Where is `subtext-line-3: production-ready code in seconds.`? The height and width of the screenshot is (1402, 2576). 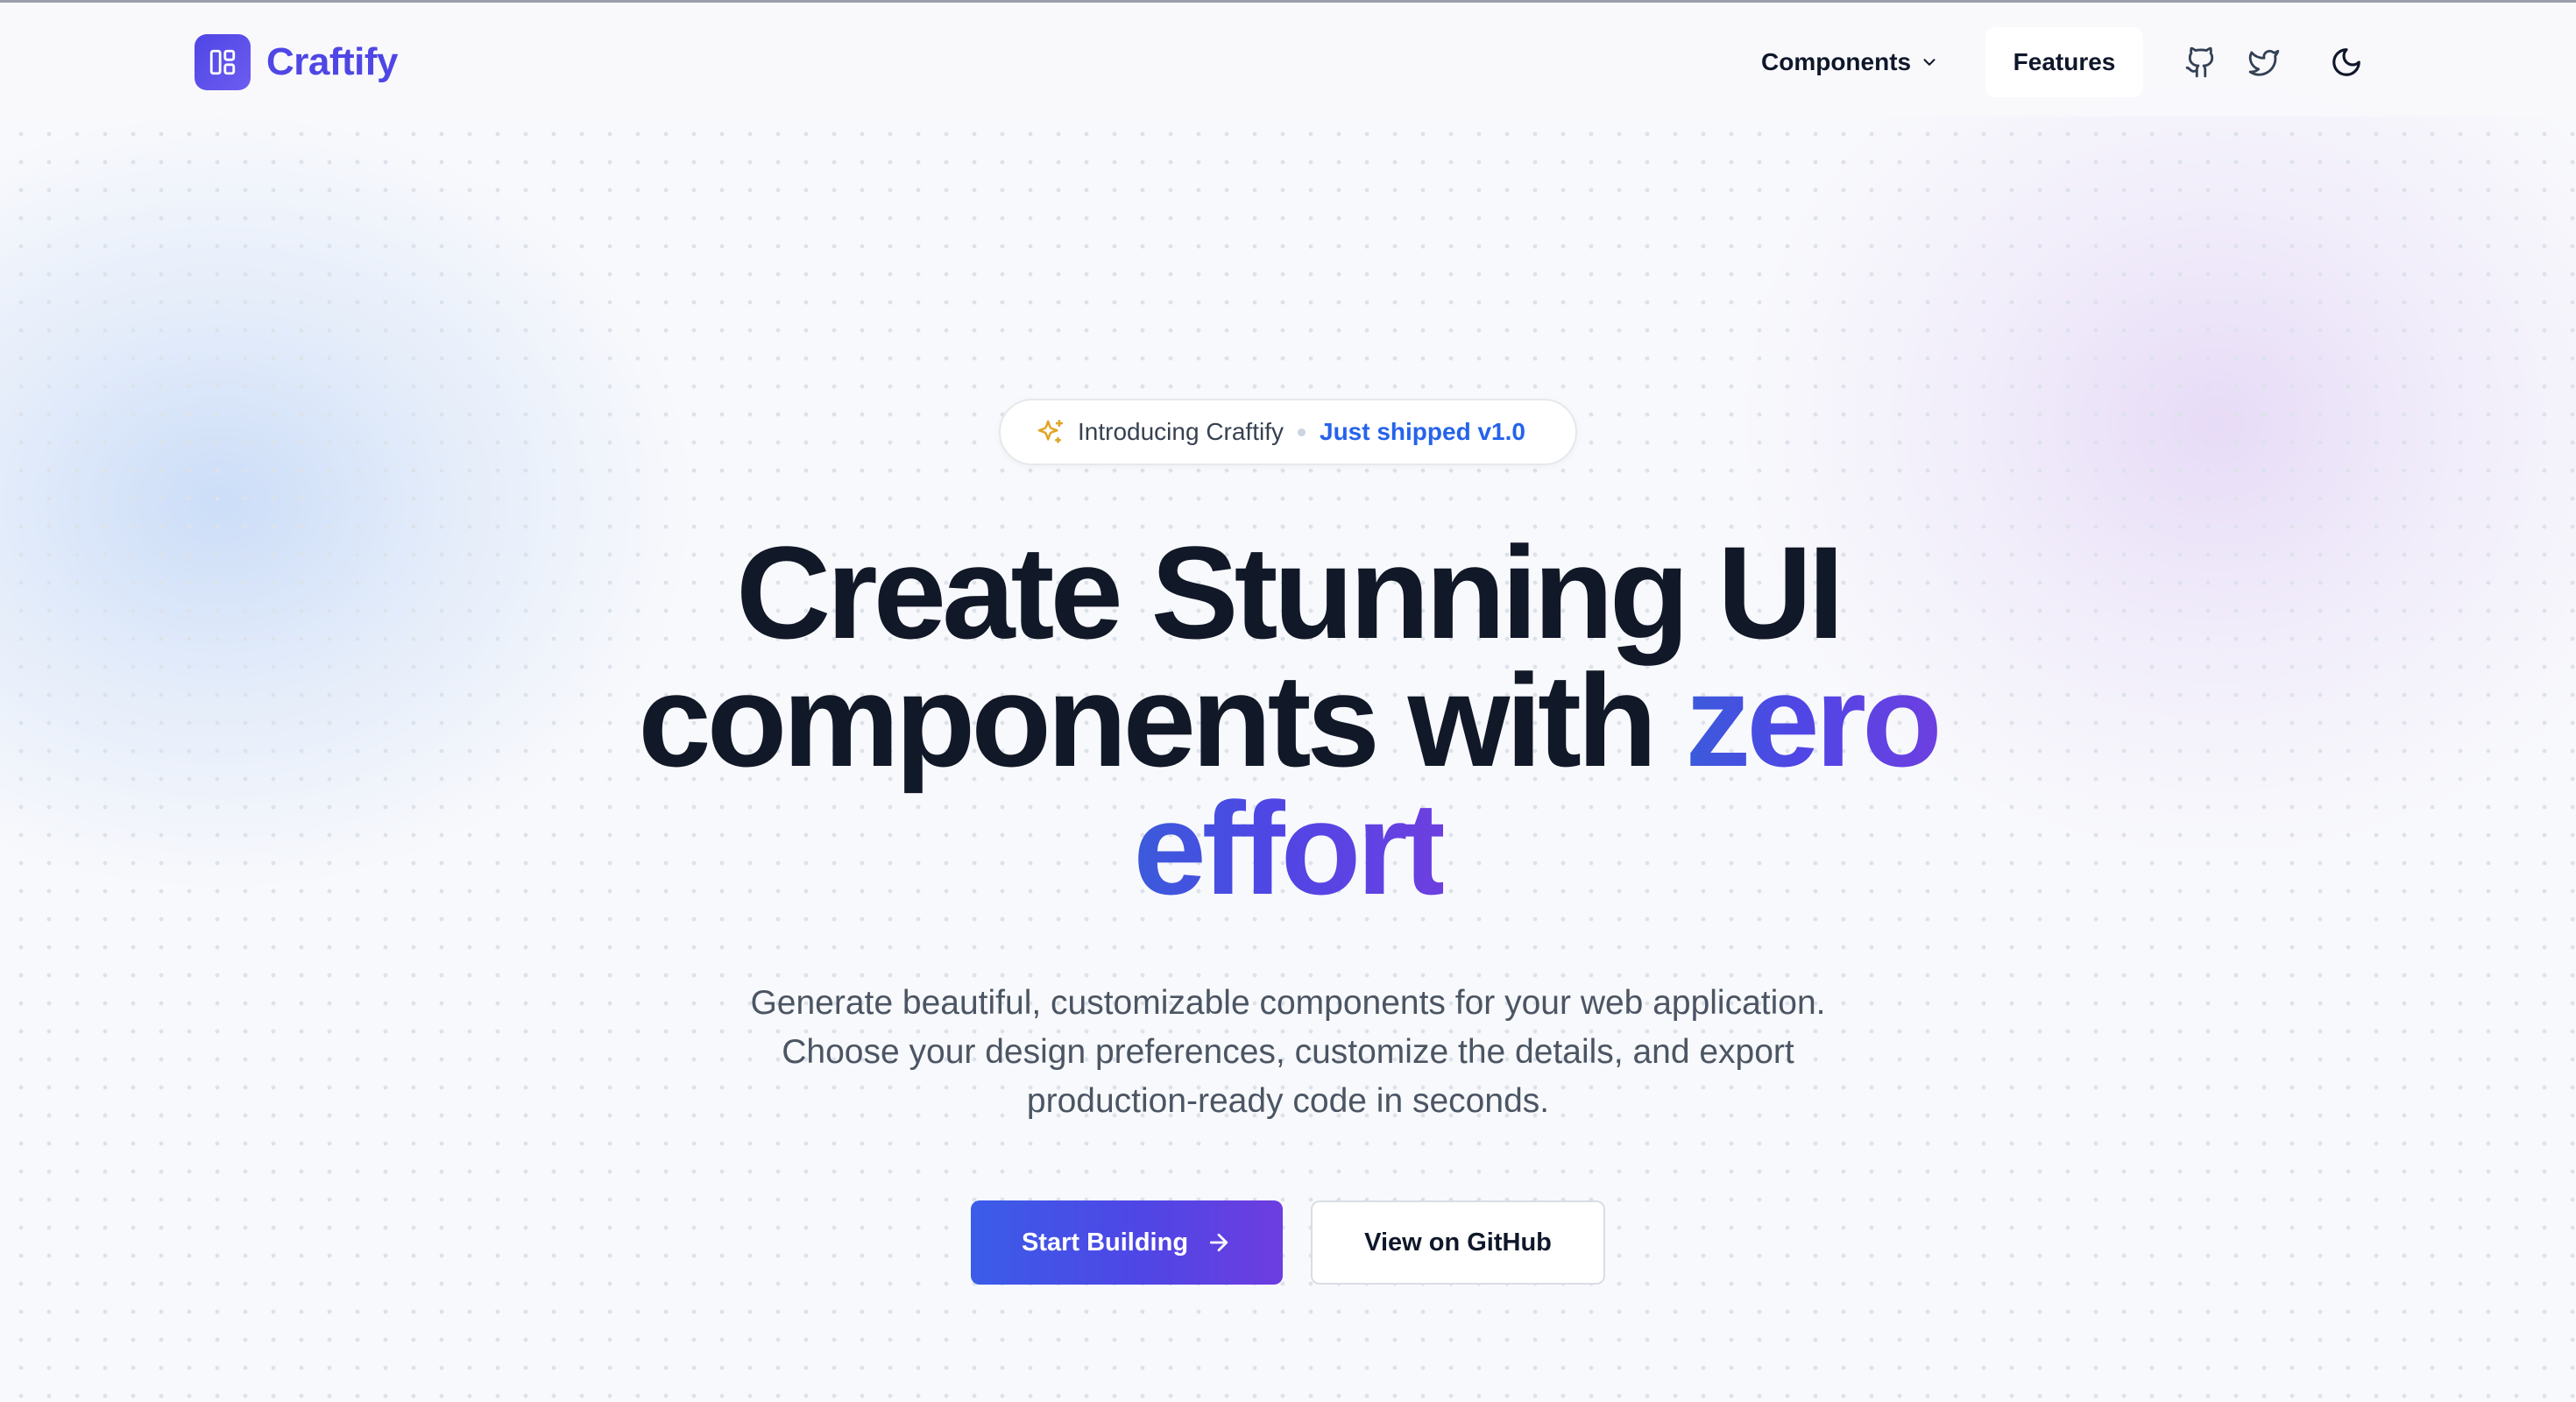
subtext-line-3: production-ready code in seconds. is located at coordinates (1288, 1101).